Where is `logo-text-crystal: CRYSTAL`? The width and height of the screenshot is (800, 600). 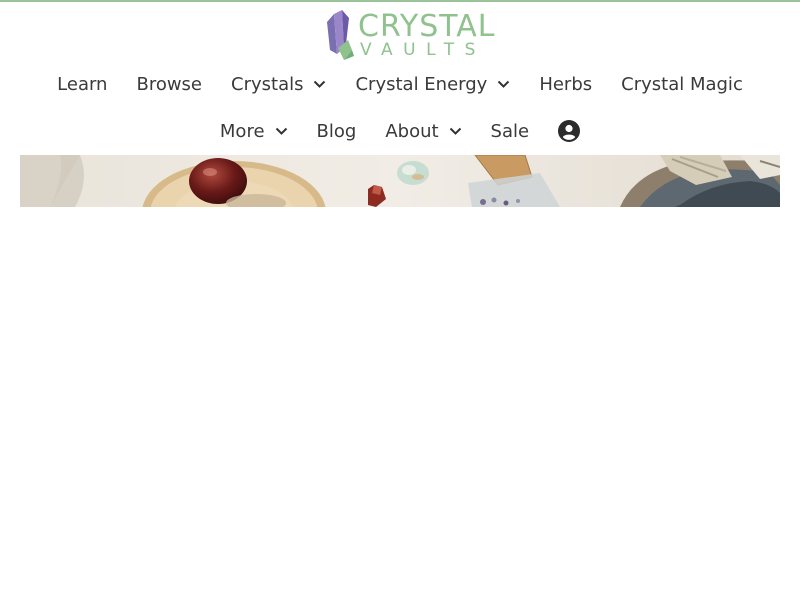
logo-text-crystal: CRYSTAL is located at coordinates (427, 26).